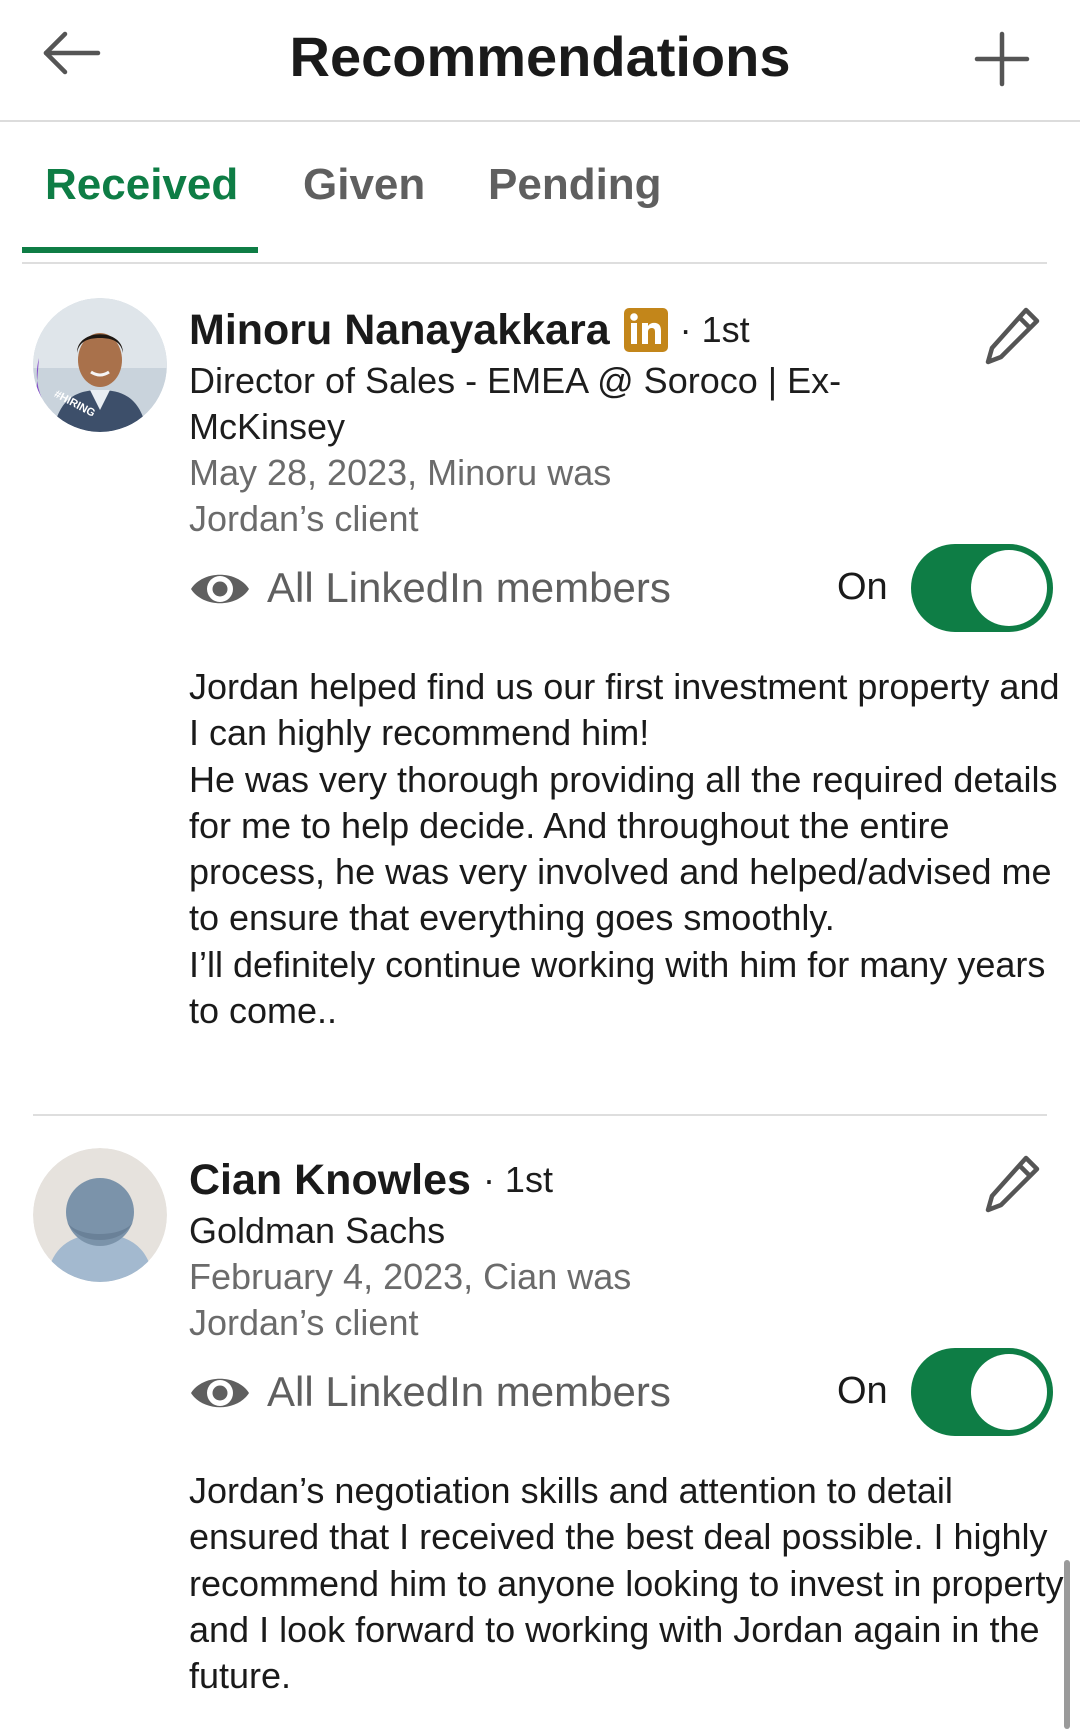 This screenshot has height=1729, width=1080. What do you see at coordinates (330, 1180) in the screenshot?
I see `recommender-name: Cian Knowles` at bounding box center [330, 1180].